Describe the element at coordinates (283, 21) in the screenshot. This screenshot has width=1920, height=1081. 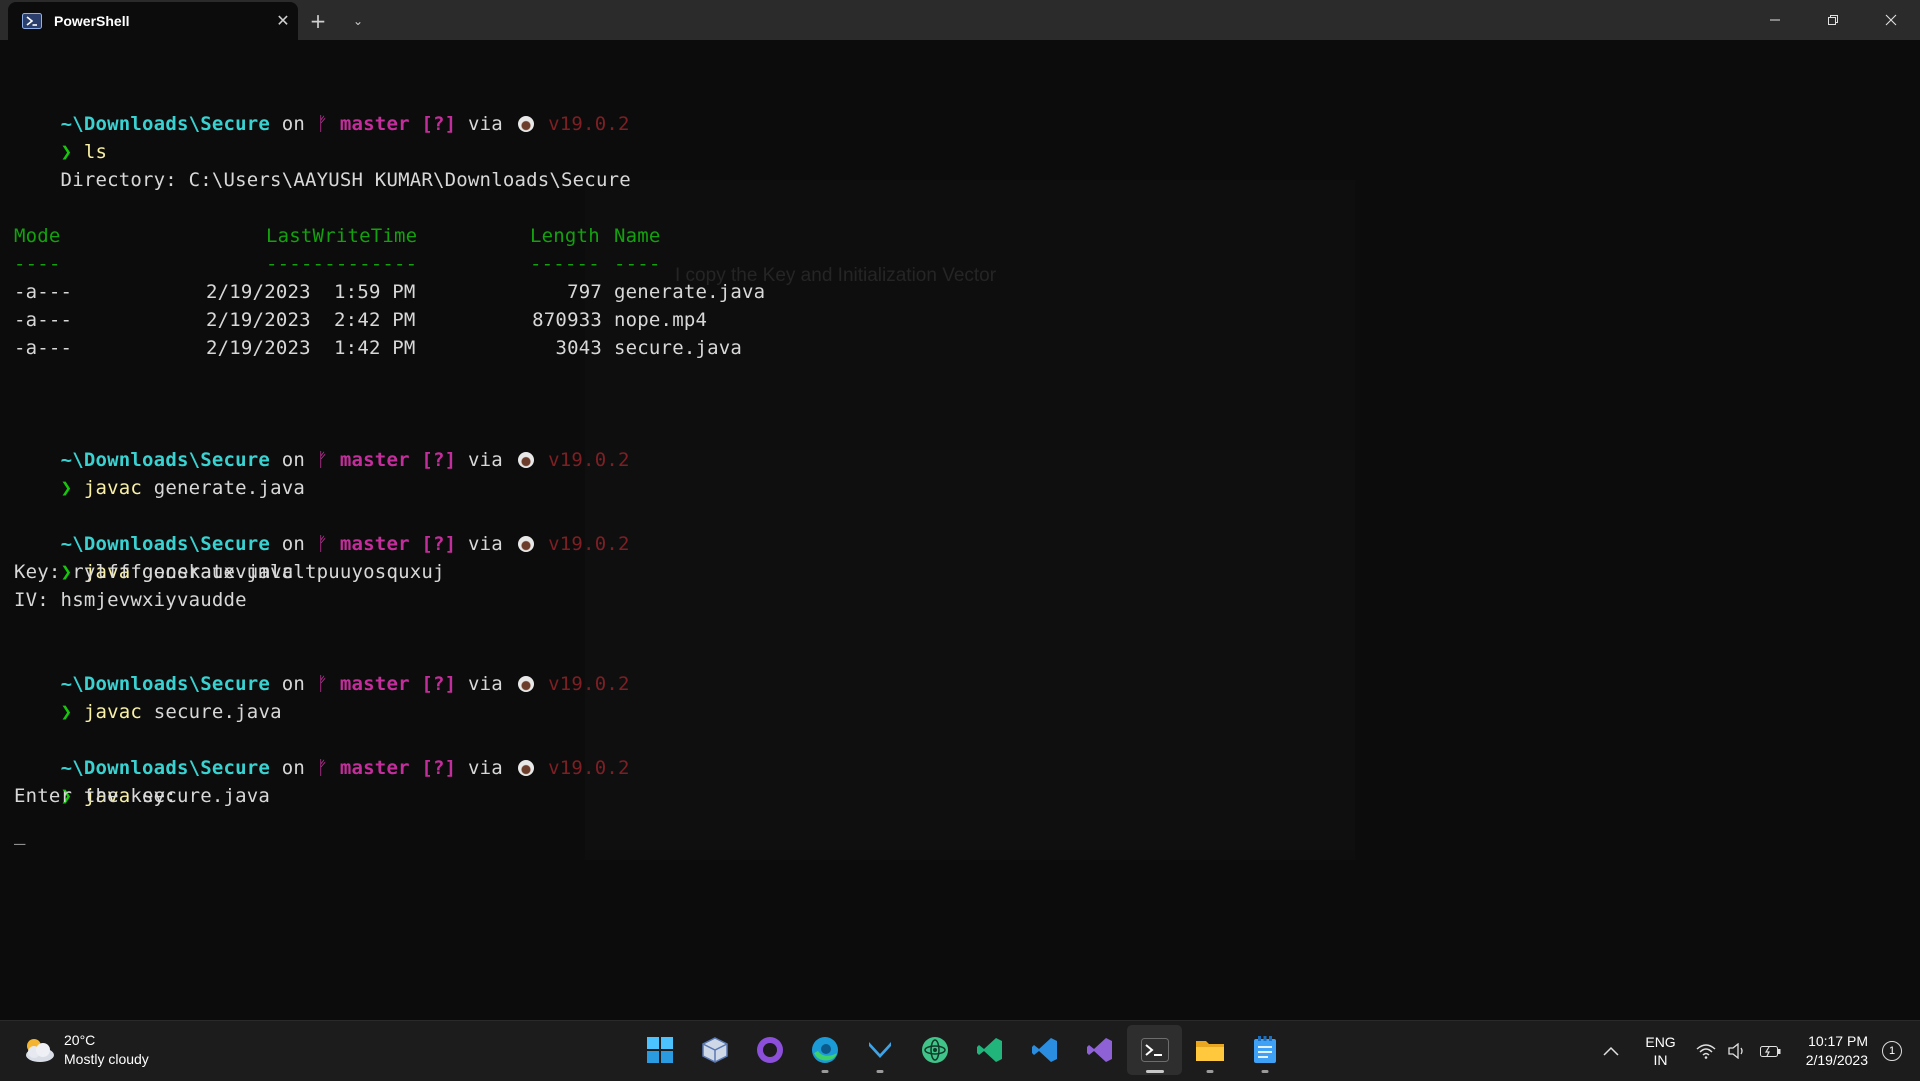
I see `close-tab-icon: ✕` at that location.